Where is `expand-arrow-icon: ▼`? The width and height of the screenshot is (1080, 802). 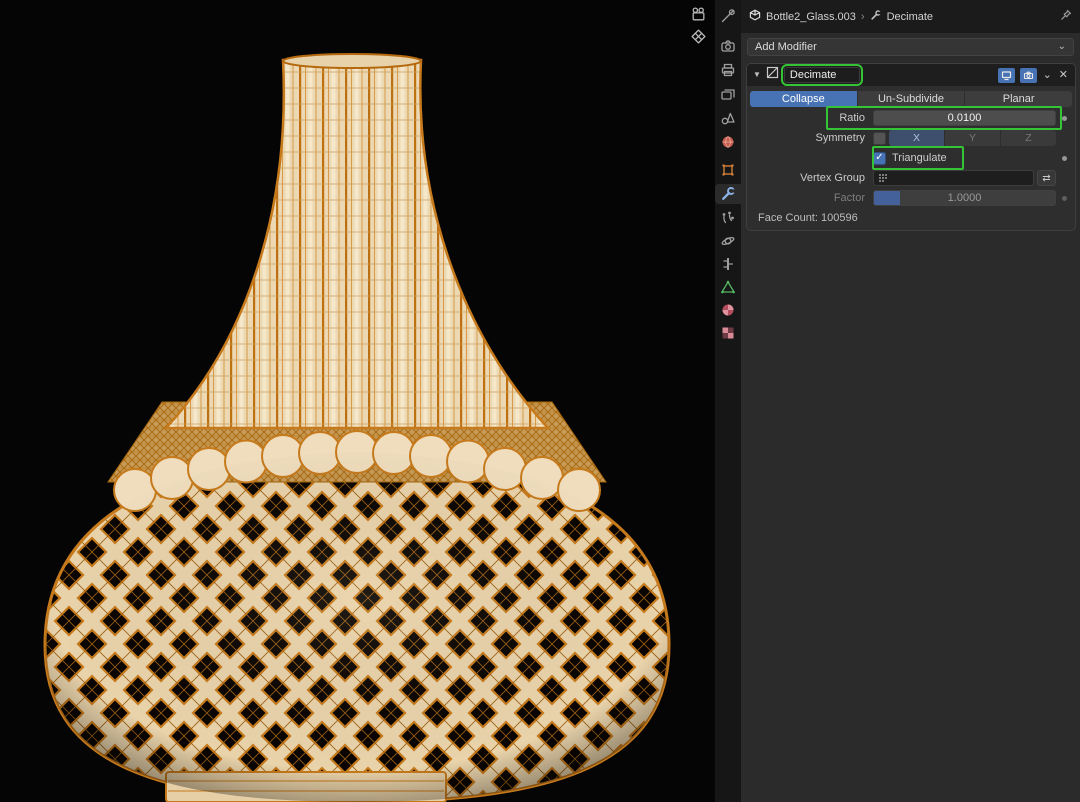
expand-arrow-icon: ▼ is located at coordinates (757, 75).